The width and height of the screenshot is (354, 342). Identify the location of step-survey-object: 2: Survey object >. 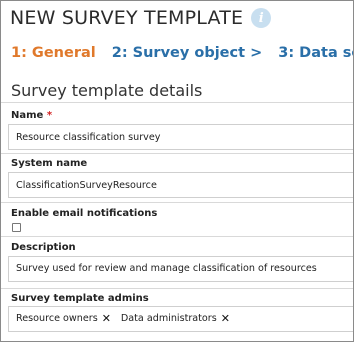
(187, 53).